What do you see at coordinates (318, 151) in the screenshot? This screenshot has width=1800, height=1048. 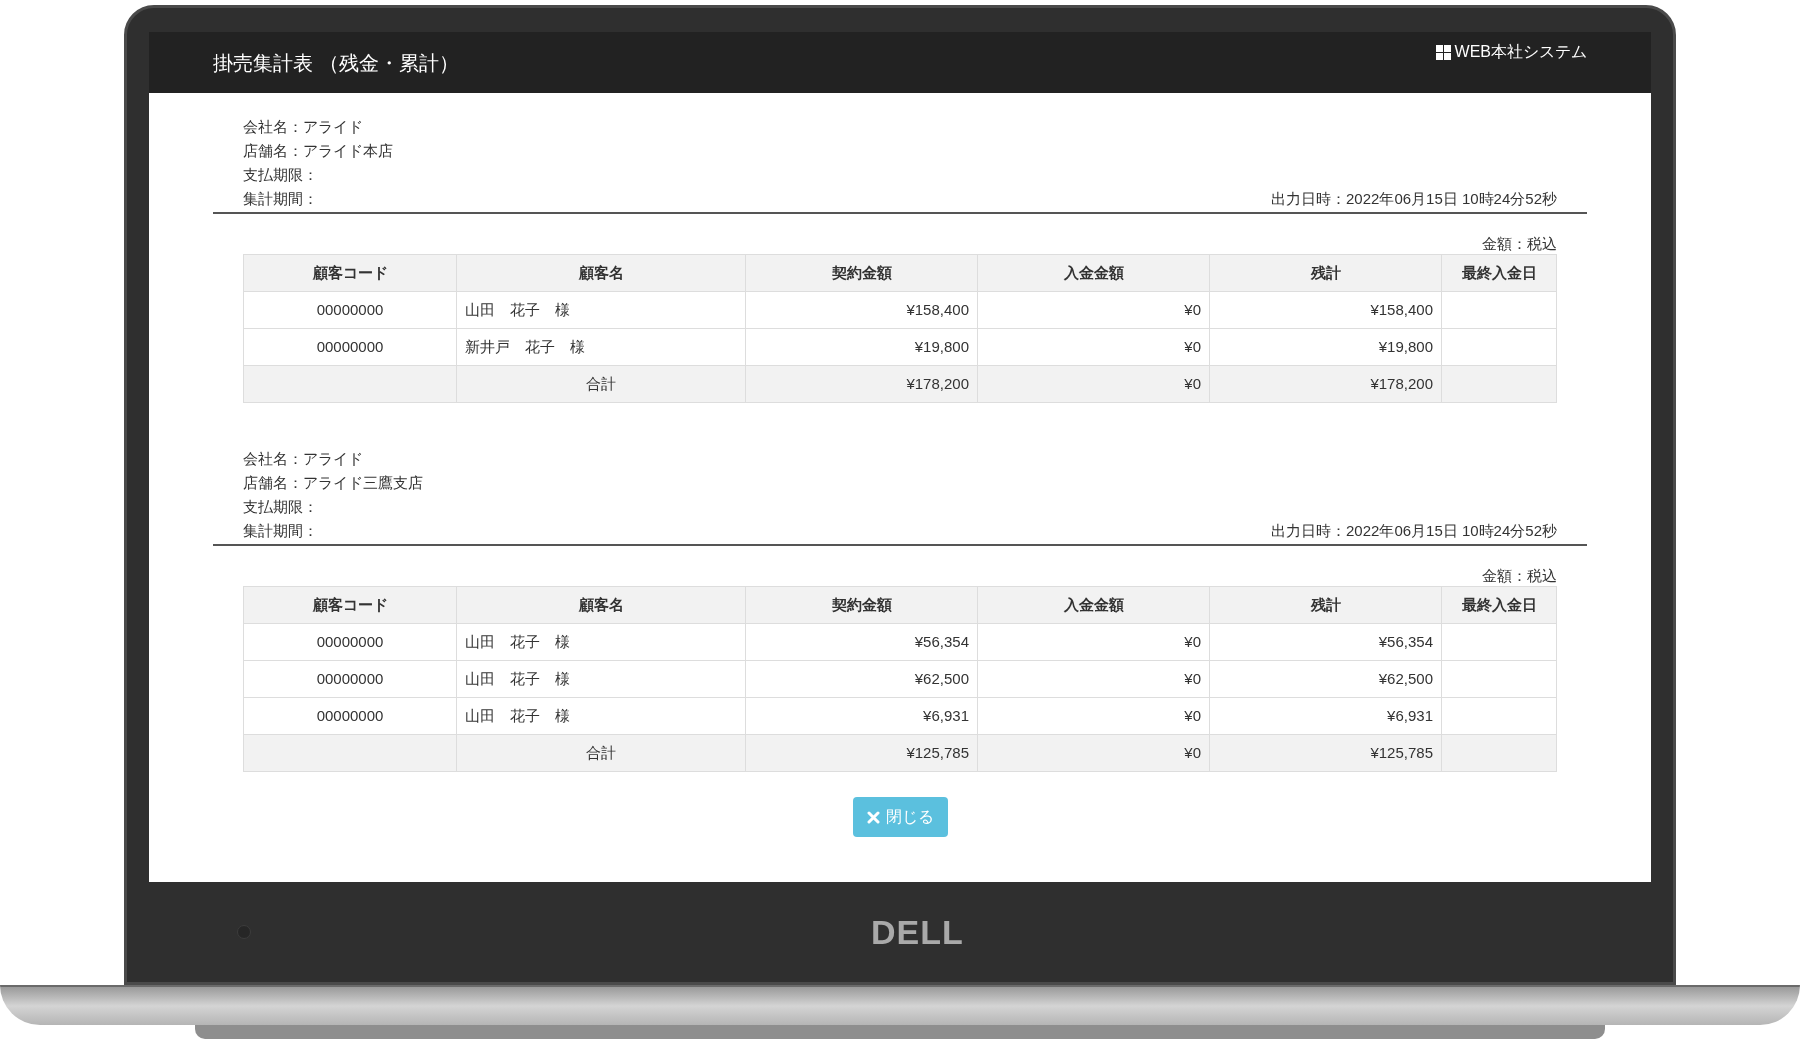 I see `info-text: 店舗名：アライド本店` at bounding box center [318, 151].